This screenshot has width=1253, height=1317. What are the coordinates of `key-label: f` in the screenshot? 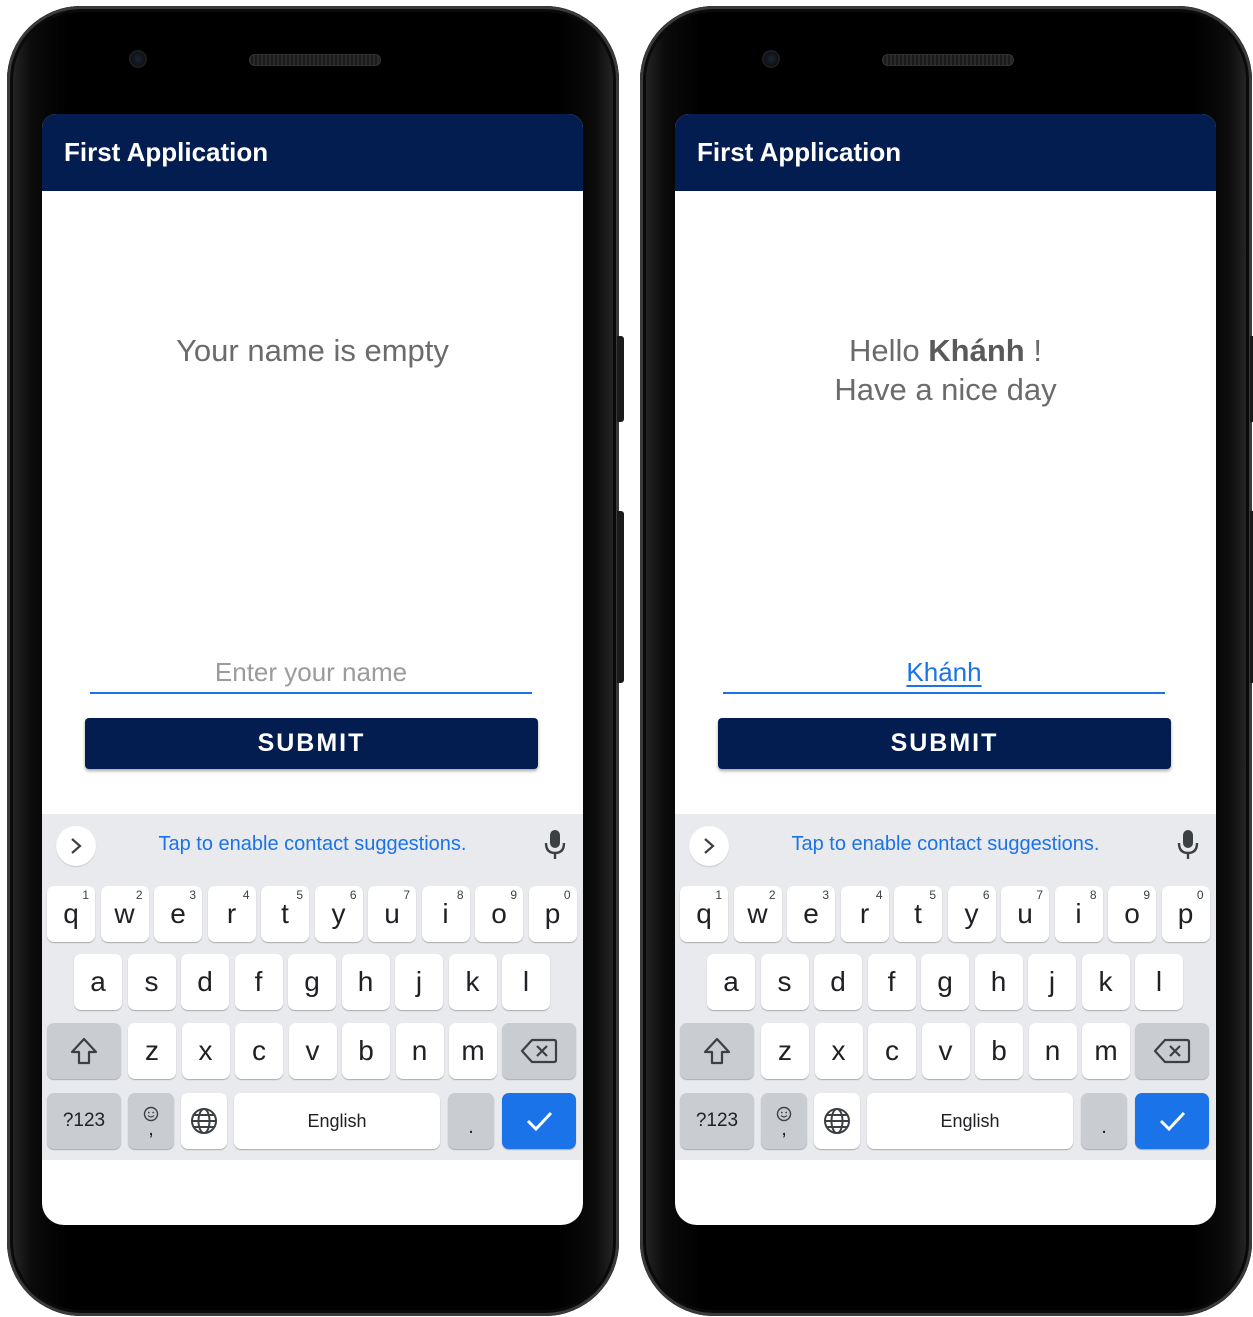 It's located at (891, 981).